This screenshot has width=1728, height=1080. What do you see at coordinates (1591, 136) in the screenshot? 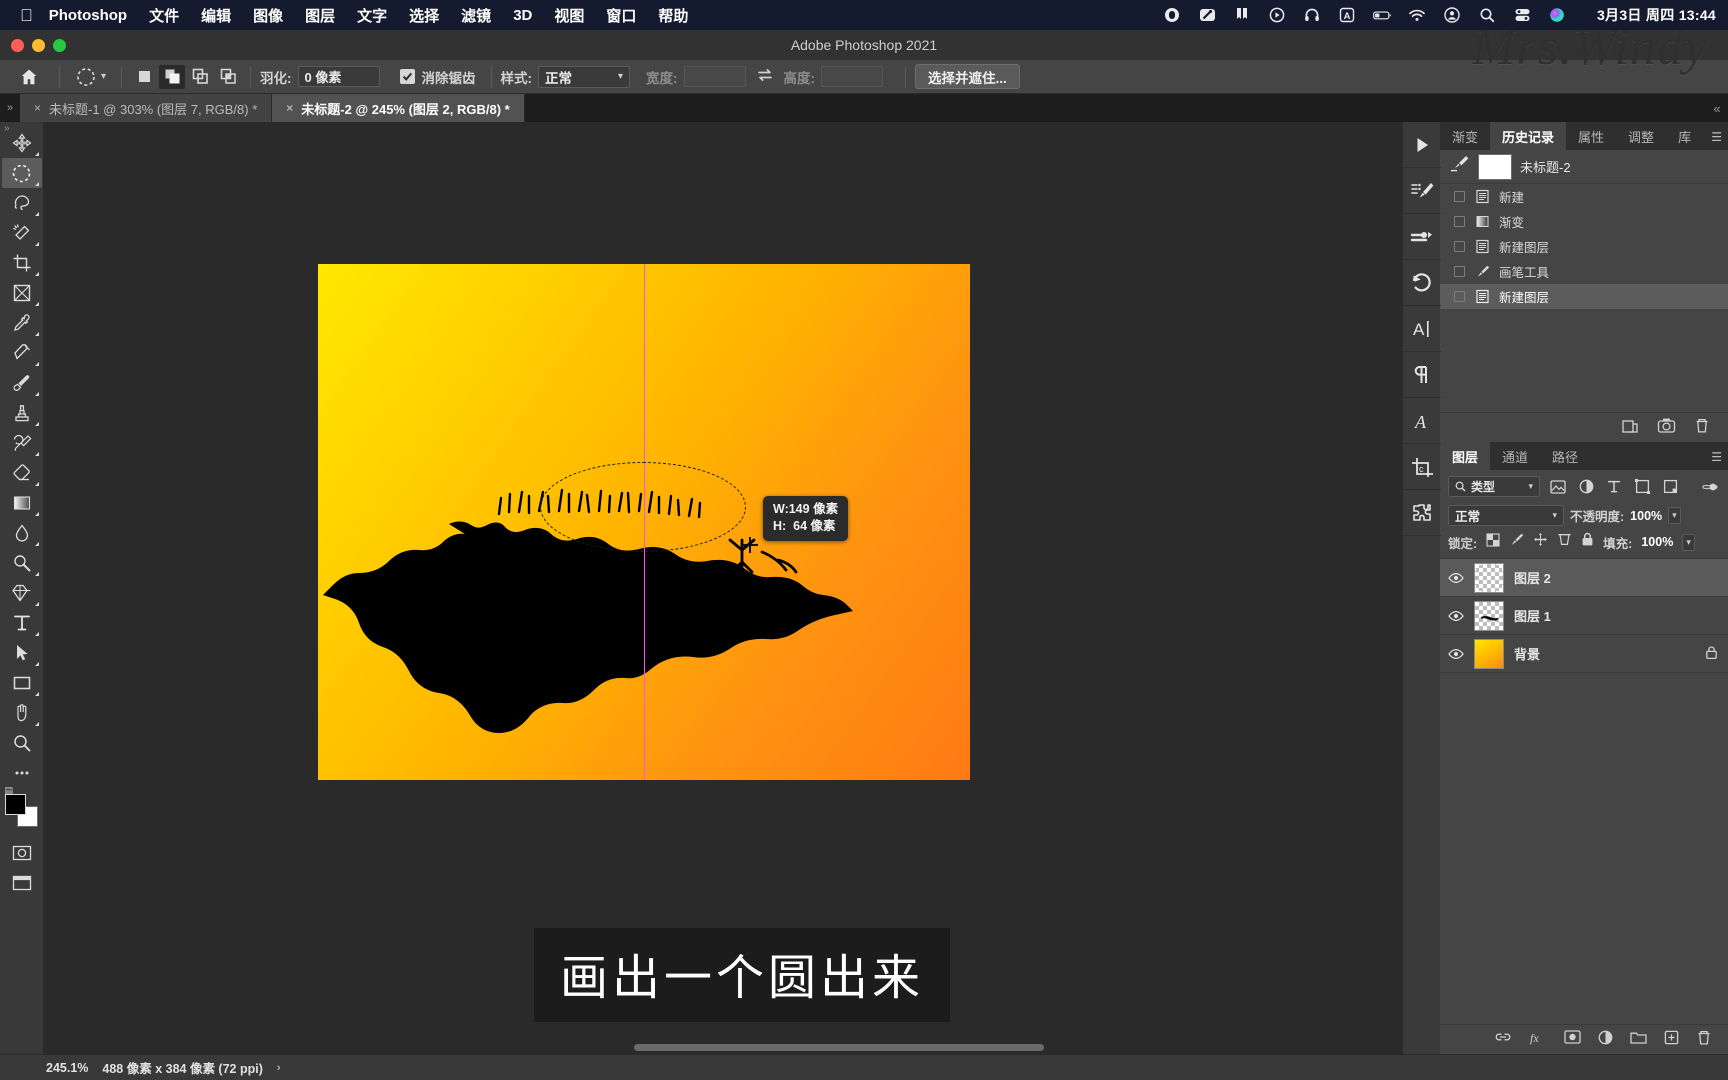
I see `panel-tab-properties: 属性` at bounding box center [1591, 136].